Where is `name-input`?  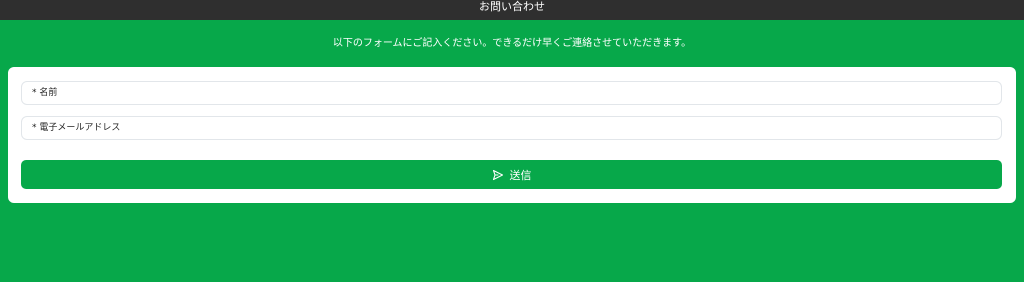 name-input is located at coordinates (511, 93).